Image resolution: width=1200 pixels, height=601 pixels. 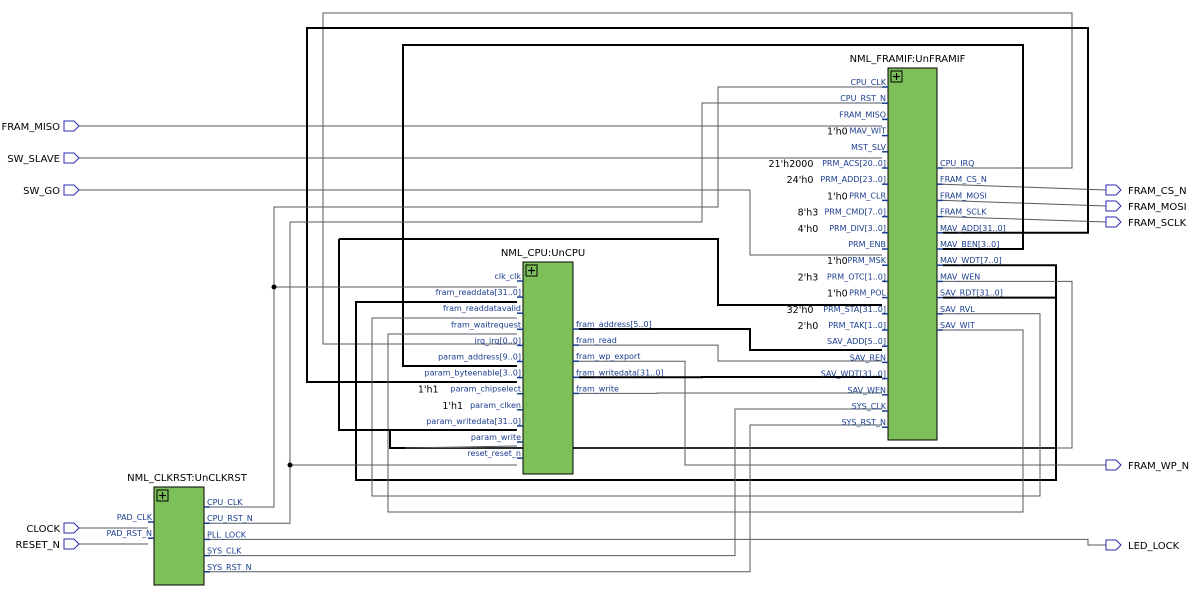 I want to click on output-port-fram-cs-n, so click(x=1113, y=190).